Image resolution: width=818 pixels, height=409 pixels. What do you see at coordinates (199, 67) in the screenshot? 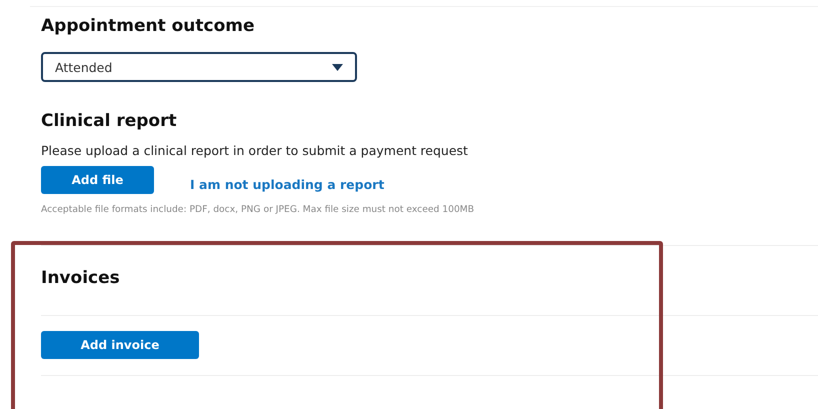
I see `outcome-dropdown: Attended` at bounding box center [199, 67].